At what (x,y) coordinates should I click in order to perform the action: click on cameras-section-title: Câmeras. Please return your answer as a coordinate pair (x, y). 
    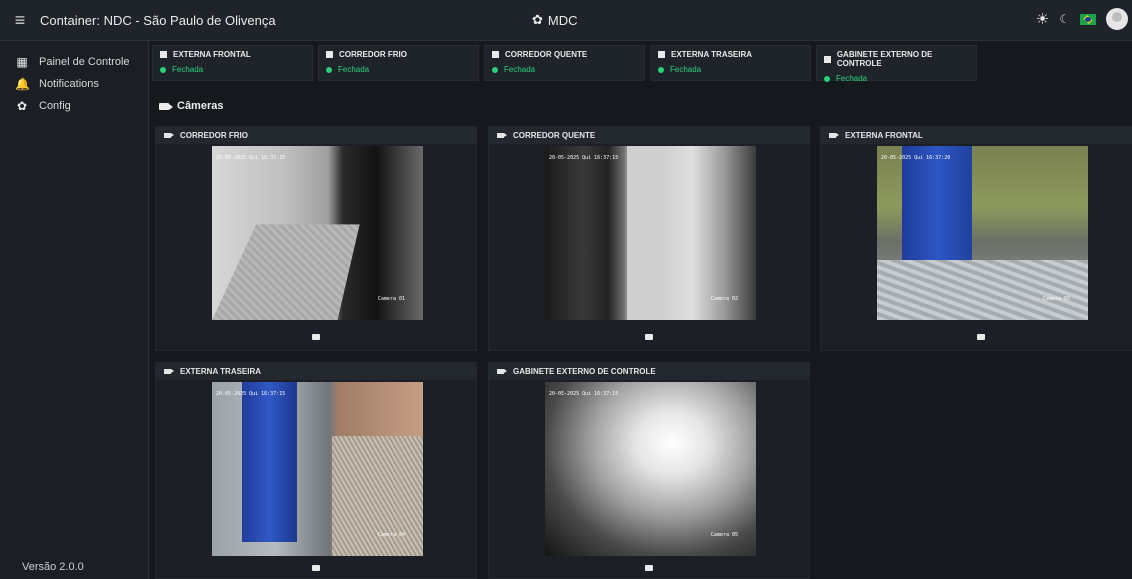
    Looking at the image, I should click on (191, 106).